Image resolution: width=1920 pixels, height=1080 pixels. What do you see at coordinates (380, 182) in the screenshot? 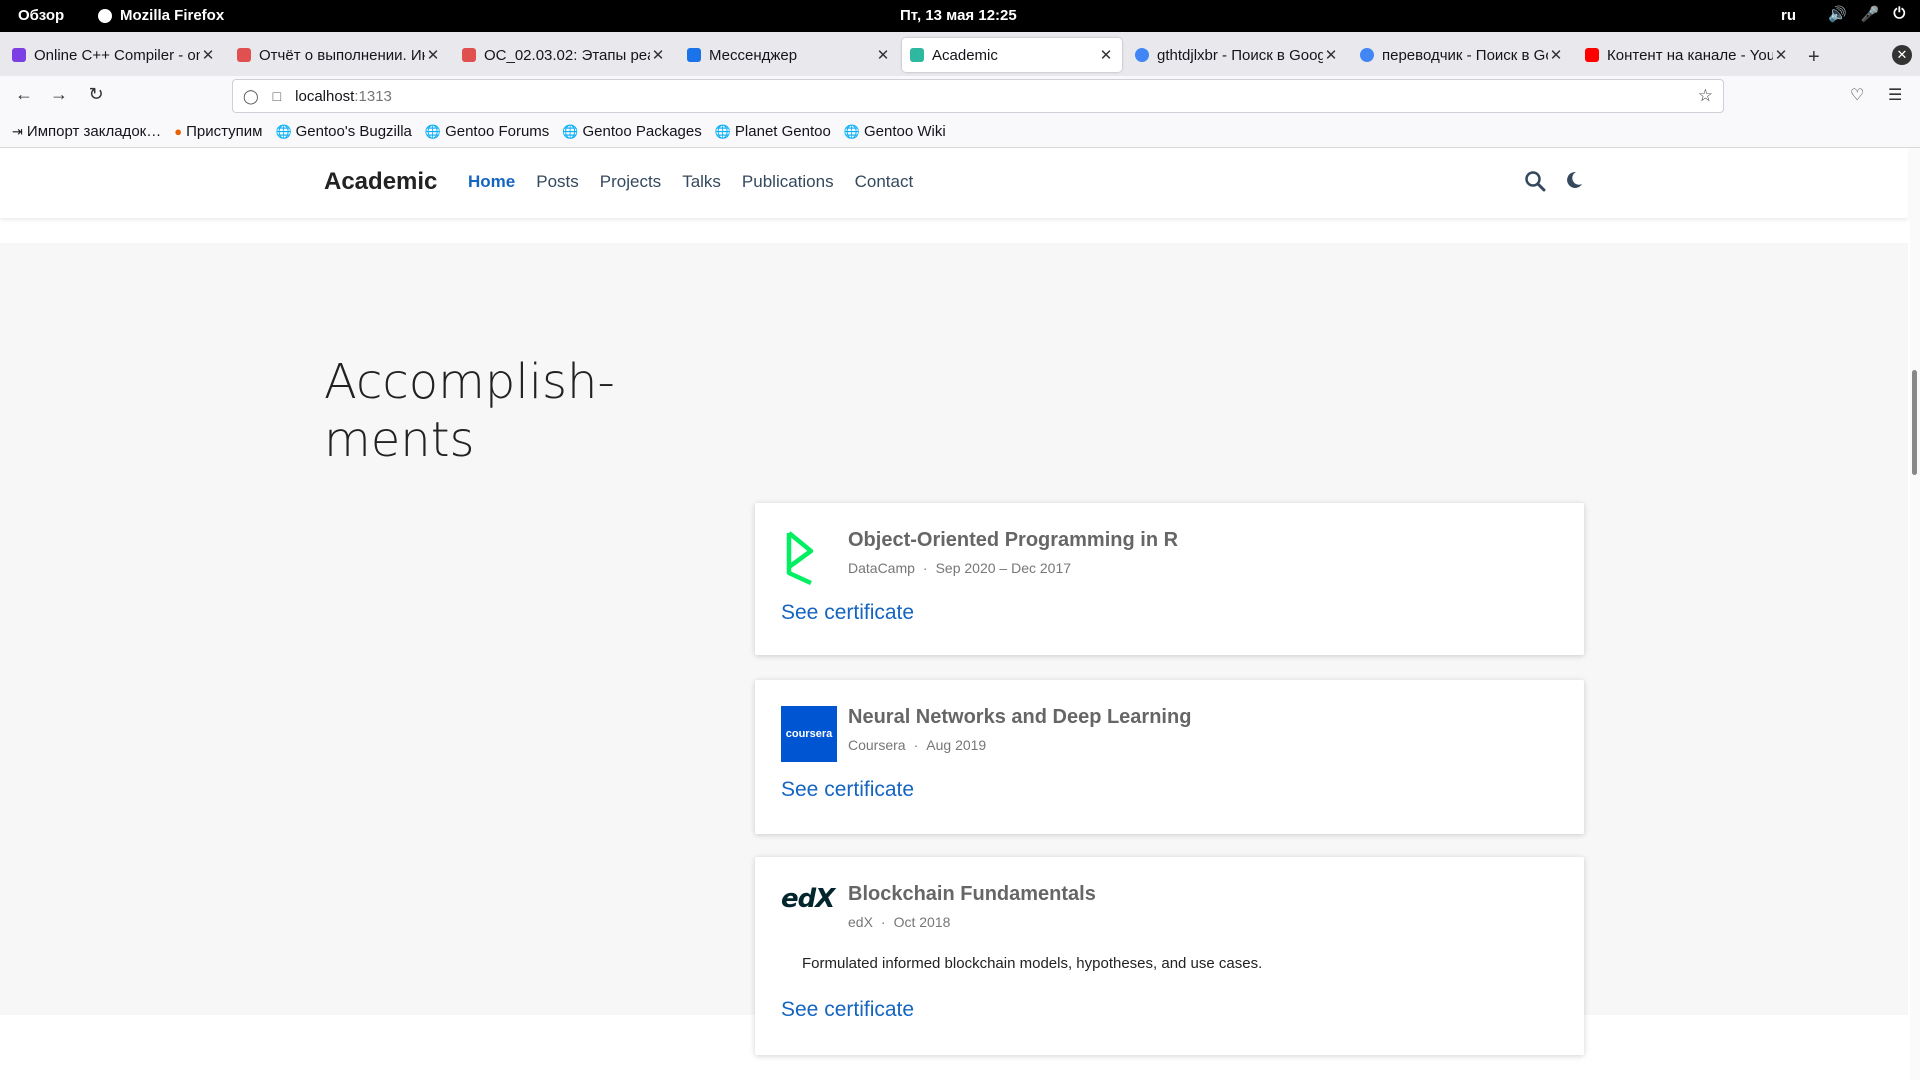
I see `site-brand: Academic` at bounding box center [380, 182].